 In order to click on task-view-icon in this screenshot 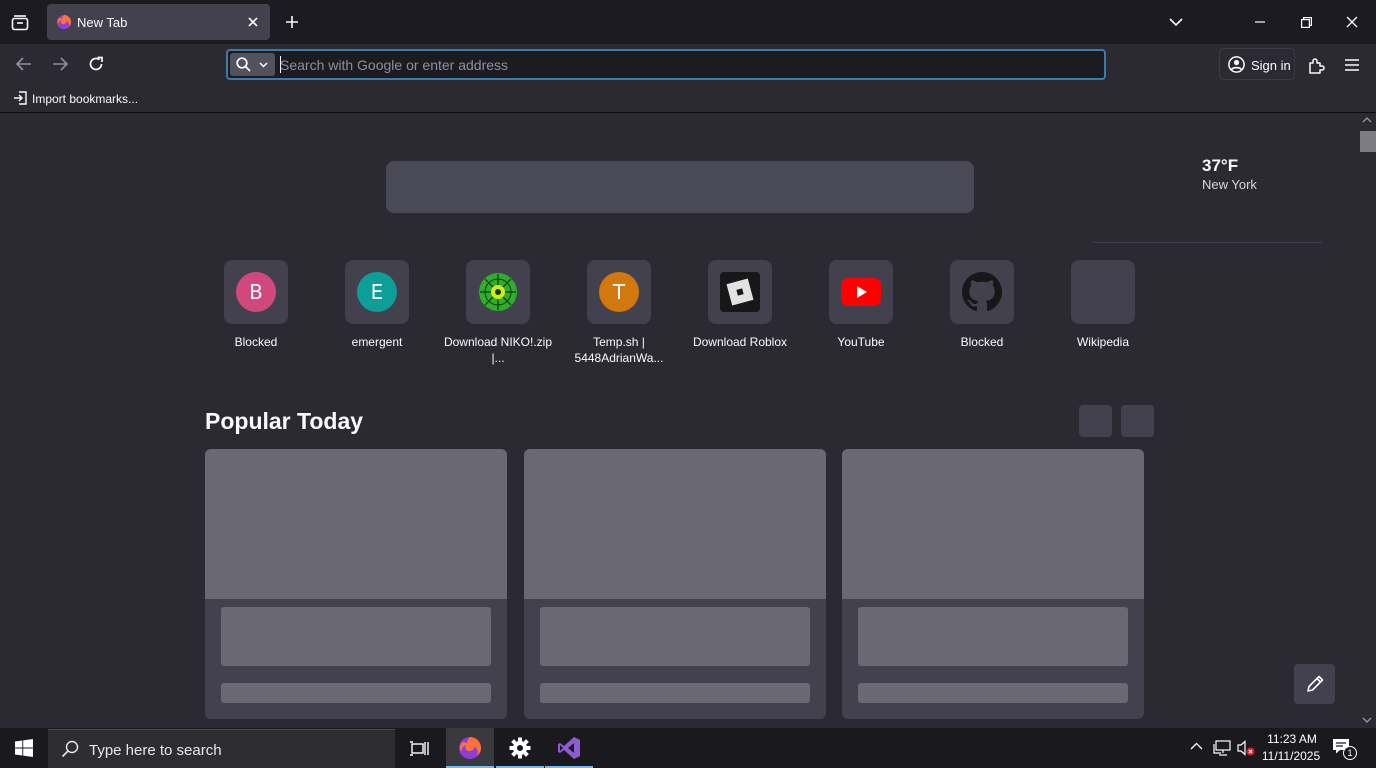, I will do `click(419, 748)`.